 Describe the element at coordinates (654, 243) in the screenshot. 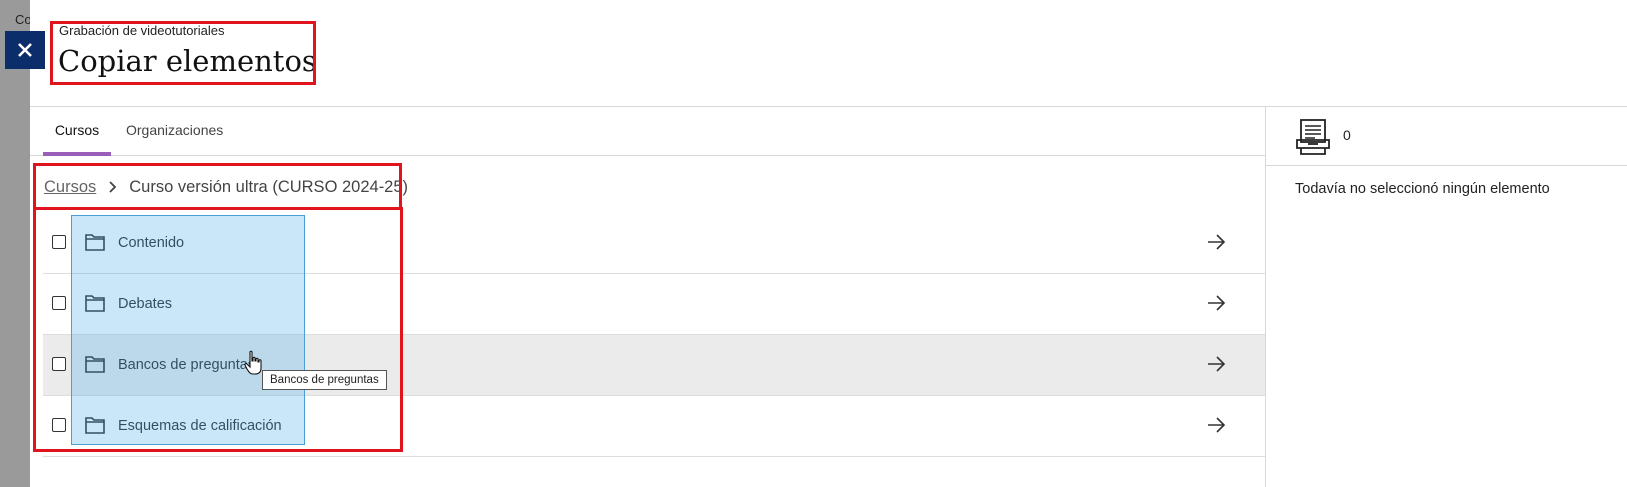

I see `list-item: Contenido` at that location.